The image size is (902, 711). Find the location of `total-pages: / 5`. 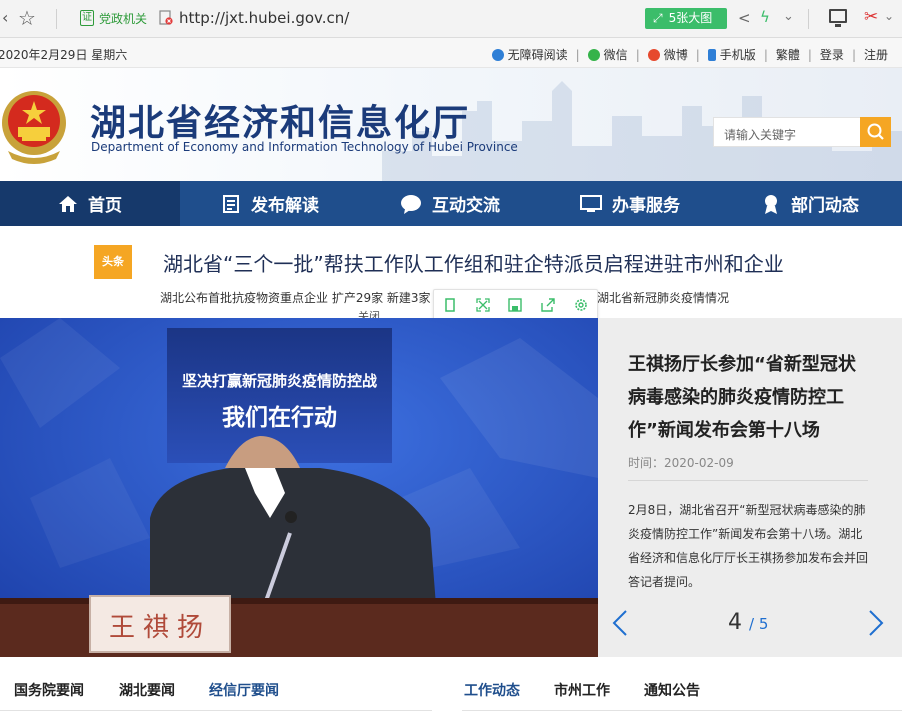

total-pages: / 5 is located at coordinates (759, 624).